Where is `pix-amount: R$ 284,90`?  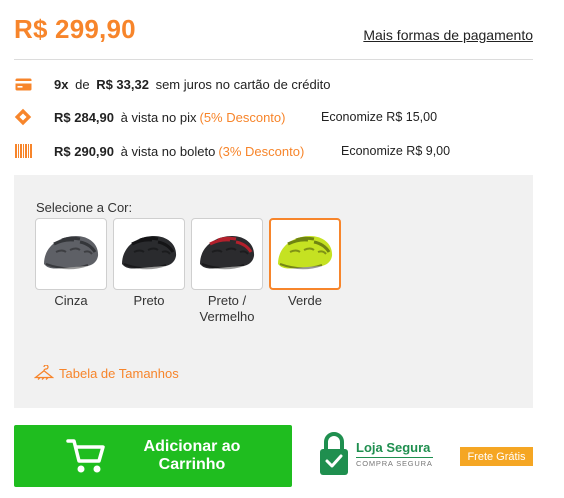
pix-amount: R$ 284,90 is located at coordinates (84, 117).